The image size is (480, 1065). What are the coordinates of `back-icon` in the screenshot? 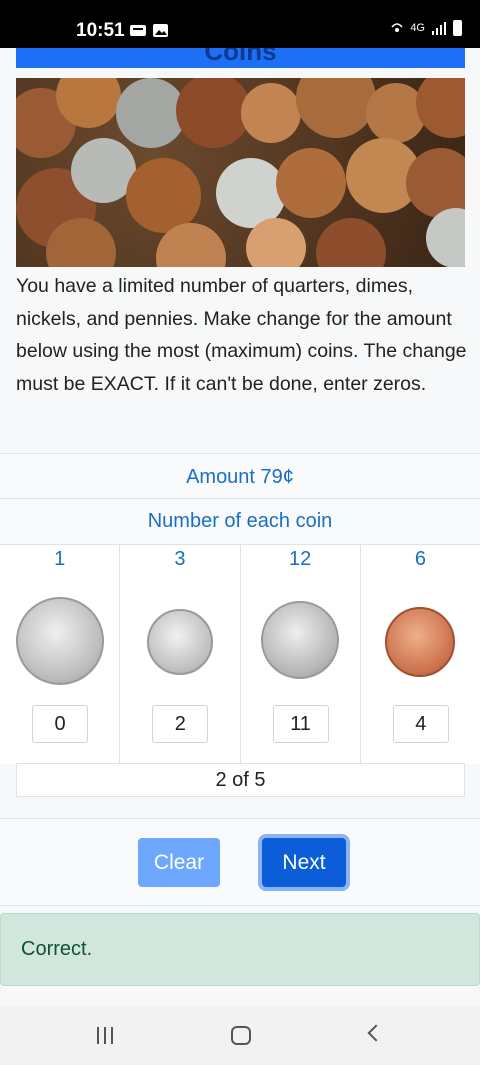 It's located at (376, 1033).